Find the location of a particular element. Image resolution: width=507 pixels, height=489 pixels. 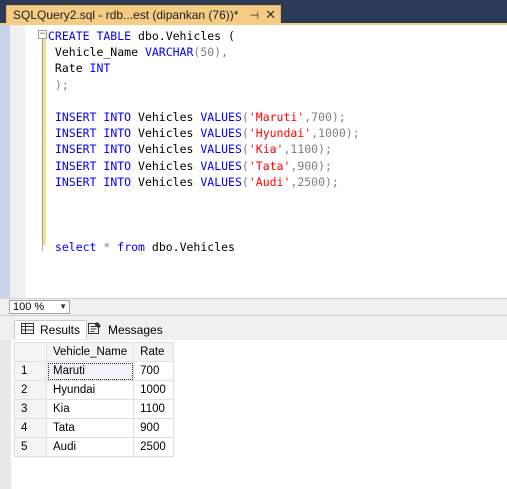

column-line-2: Rate INT is located at coordinates (79, 68).